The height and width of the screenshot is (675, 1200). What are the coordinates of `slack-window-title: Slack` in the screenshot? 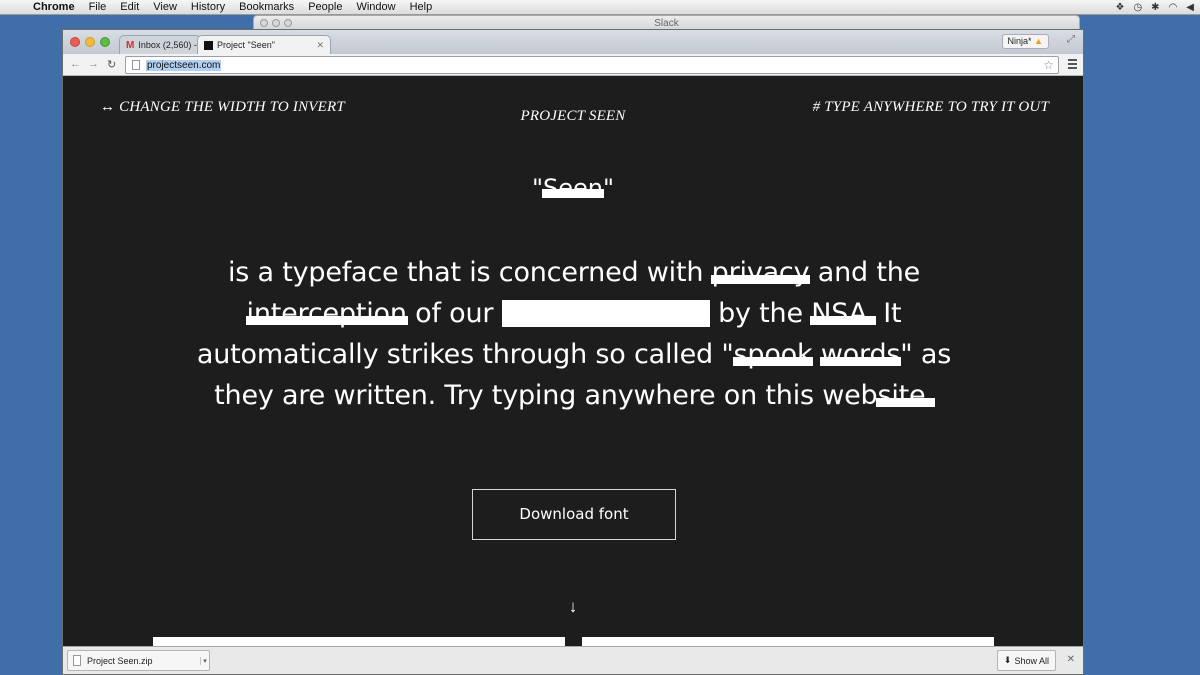 It's located at (666, 23).